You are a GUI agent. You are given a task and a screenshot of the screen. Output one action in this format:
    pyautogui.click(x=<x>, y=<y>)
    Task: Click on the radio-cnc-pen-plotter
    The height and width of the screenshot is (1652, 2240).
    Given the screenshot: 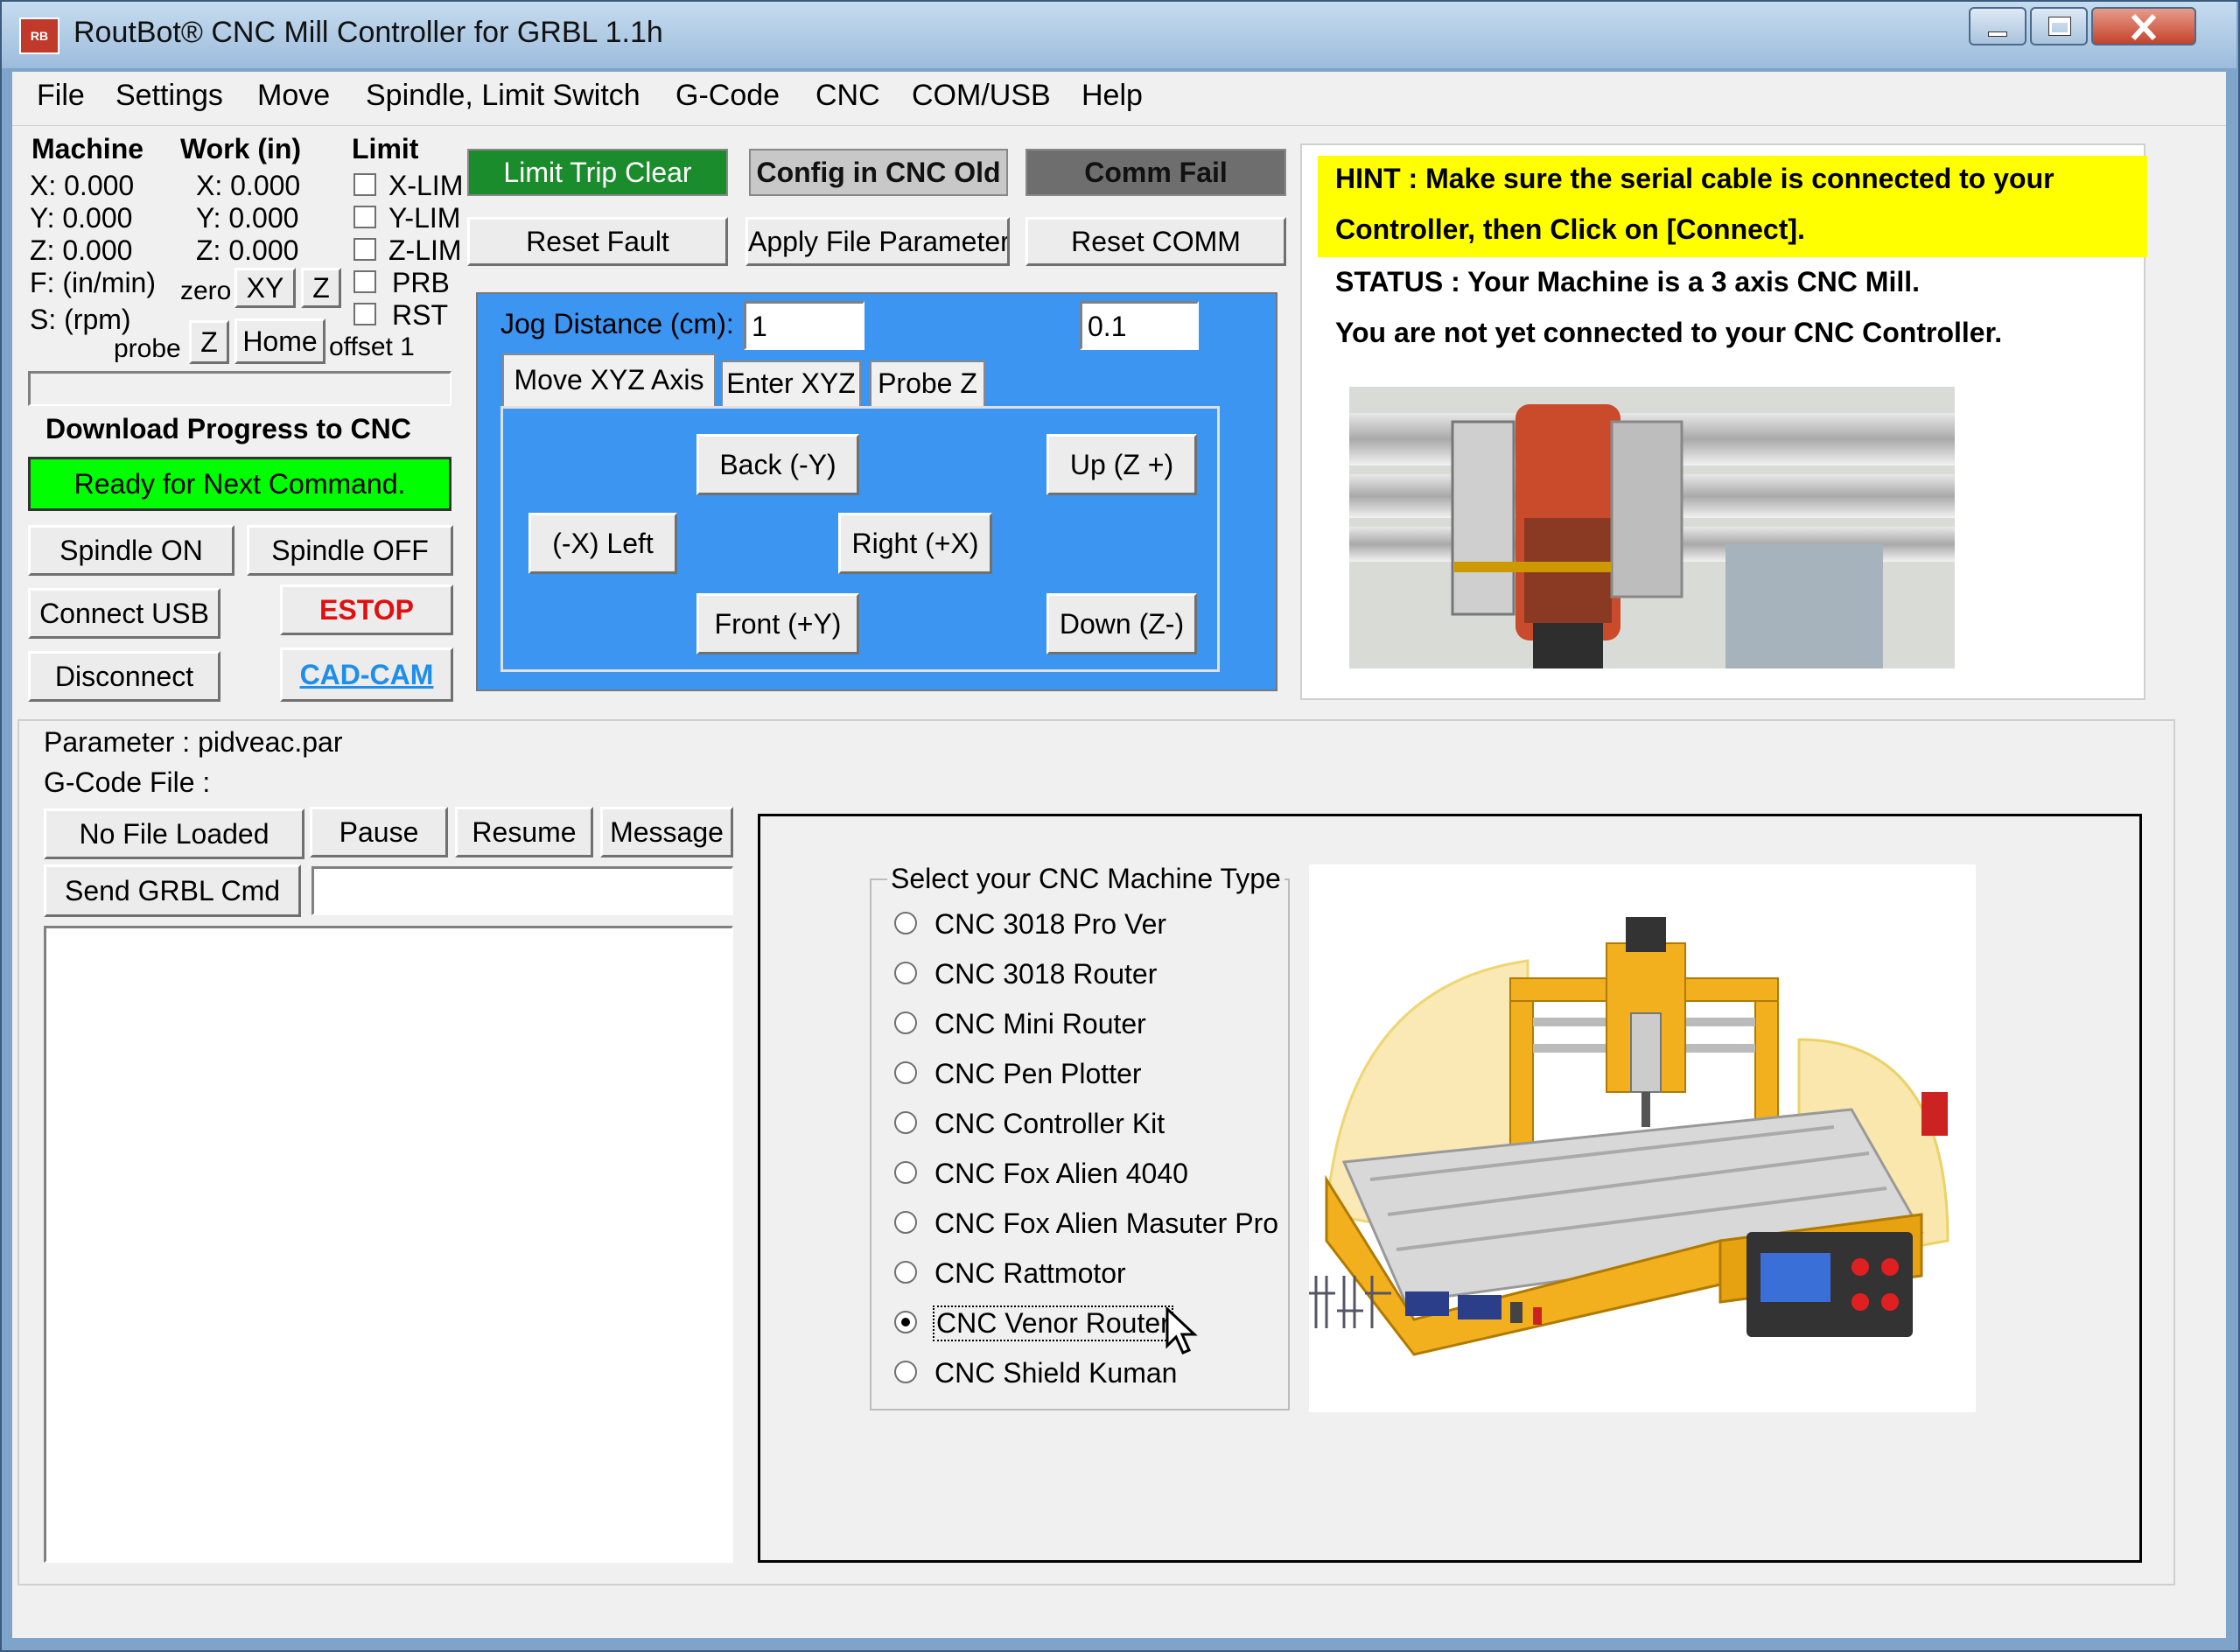 What is the action you would take?
    pyautogui.click(x=905, y=1072)
    